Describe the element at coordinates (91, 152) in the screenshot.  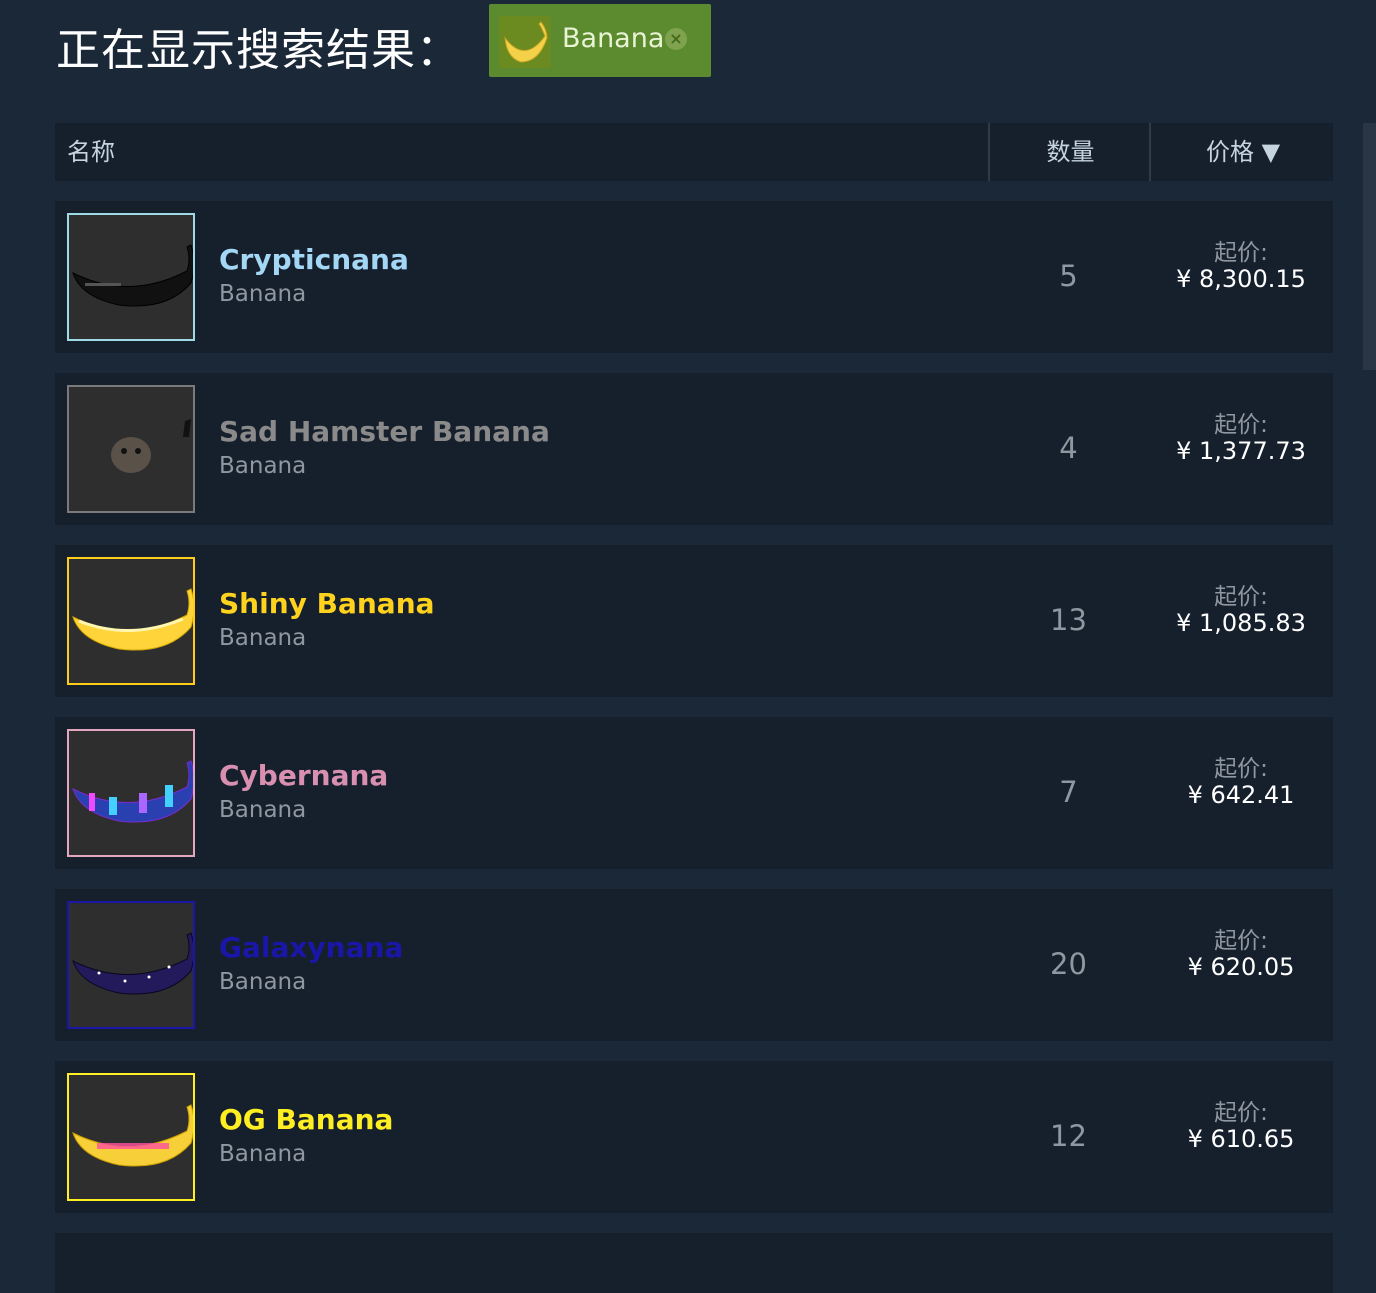
I see `column-header-name: 名称` at that location.